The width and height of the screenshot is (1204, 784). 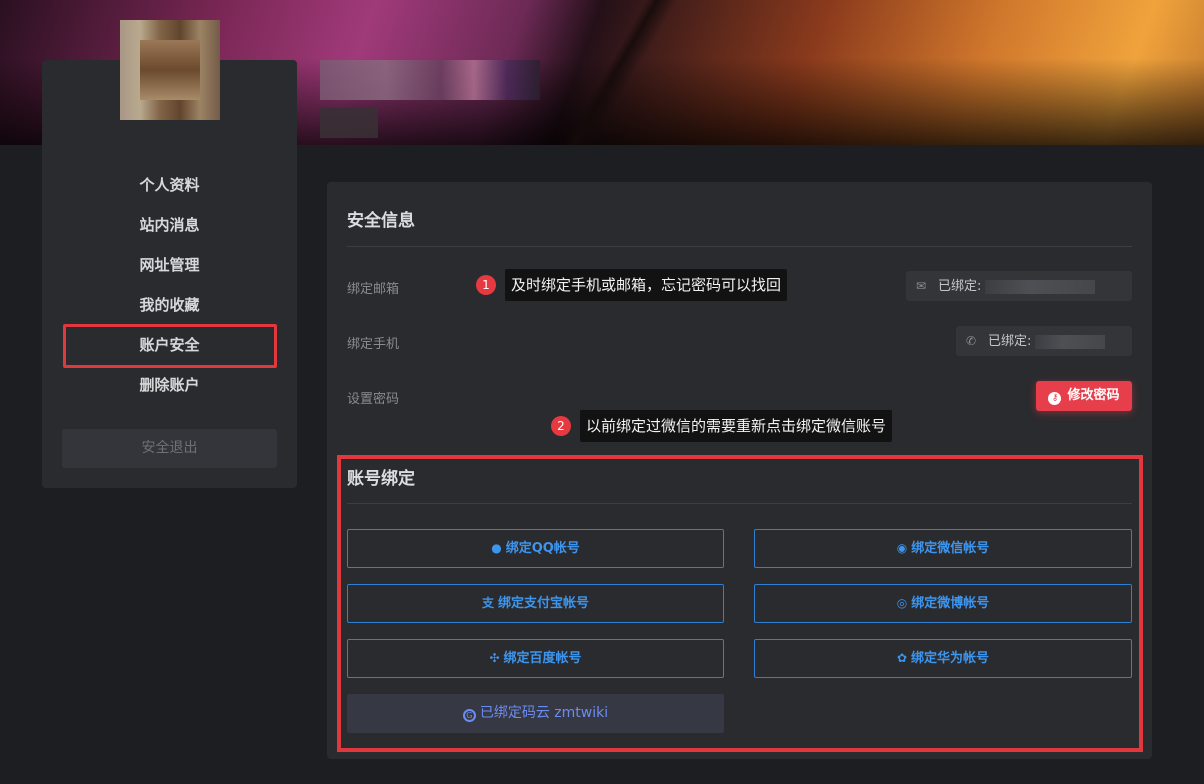 What do you see at coordinates (921, 286) in the screenshot?
I see `mail-icon: ✉` at bounding box center [921, 286].